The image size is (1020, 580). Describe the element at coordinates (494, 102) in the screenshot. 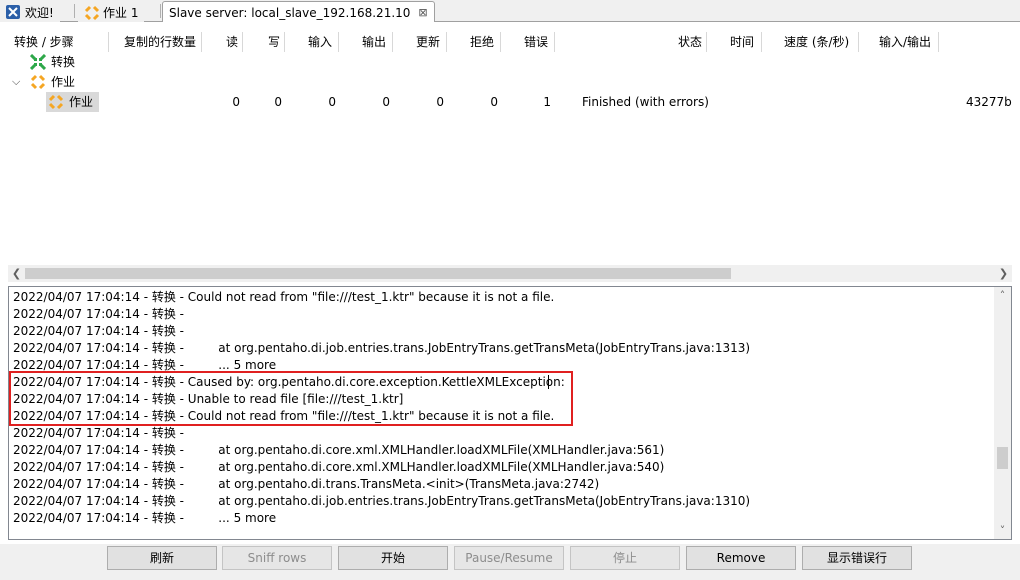

I see `cell-rejected: 0` at that location.